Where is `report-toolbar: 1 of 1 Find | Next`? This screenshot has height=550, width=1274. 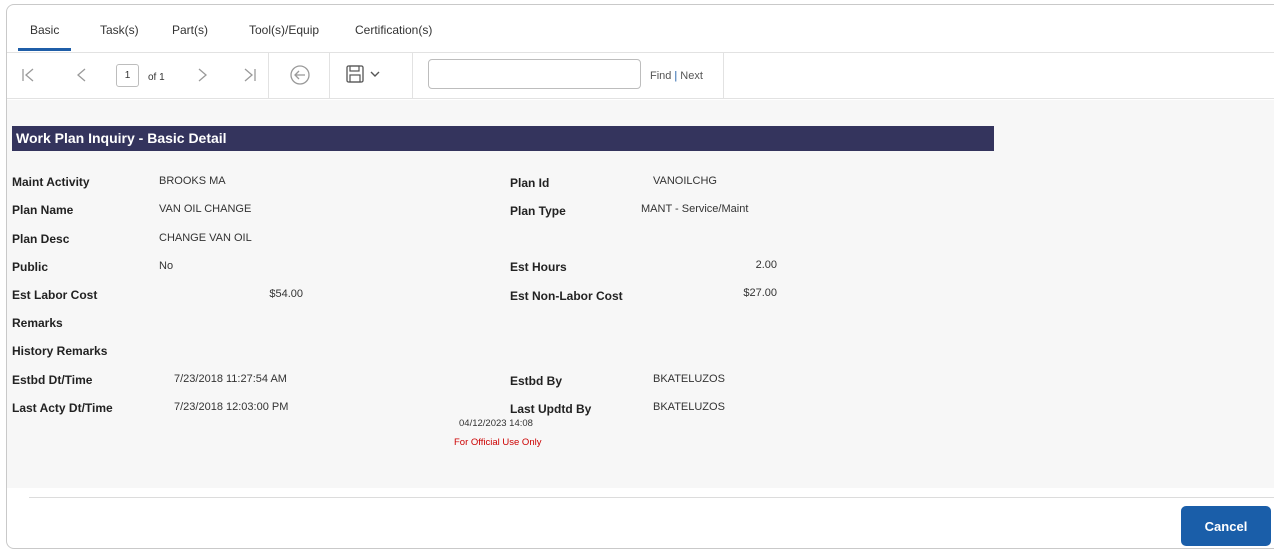 report-toolbar: 1 of 1 Find | Next is located at coordinates (640, 76).